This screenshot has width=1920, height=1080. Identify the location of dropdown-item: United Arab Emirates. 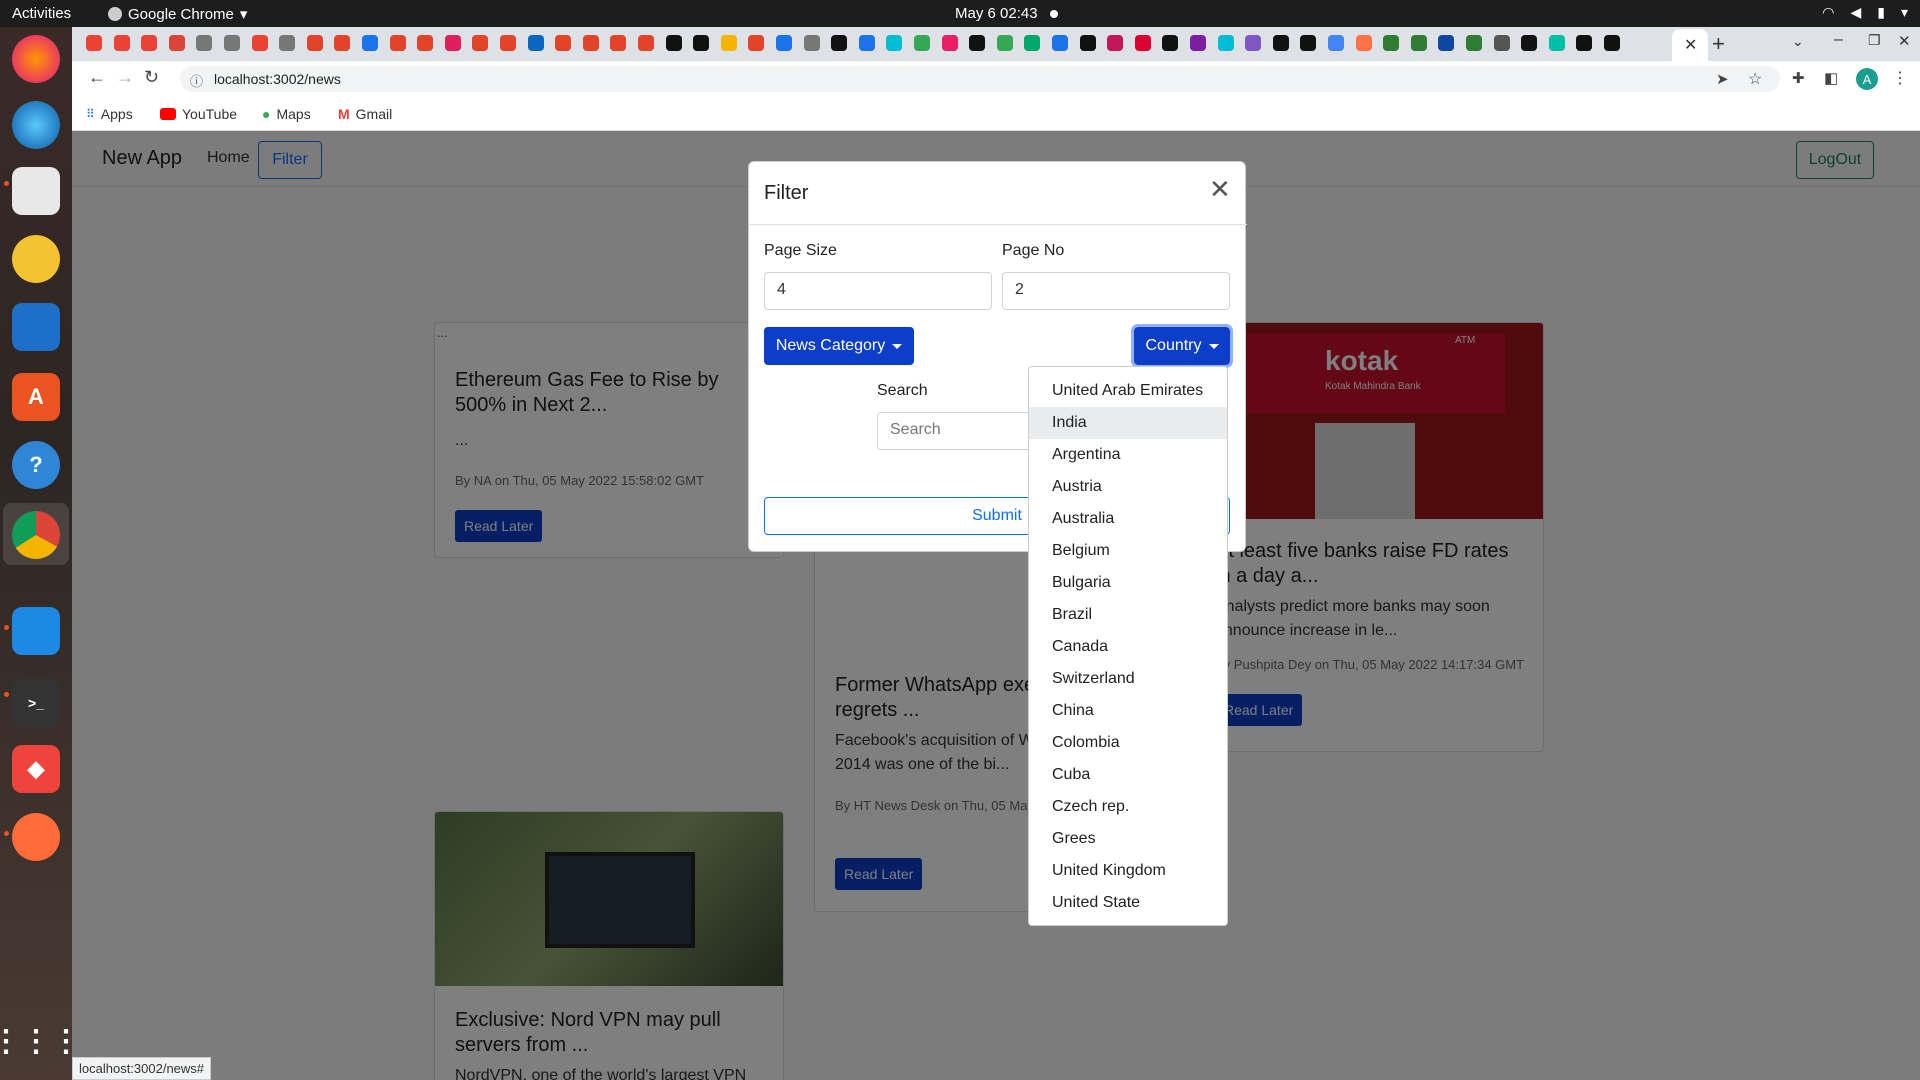
(1128, 391).